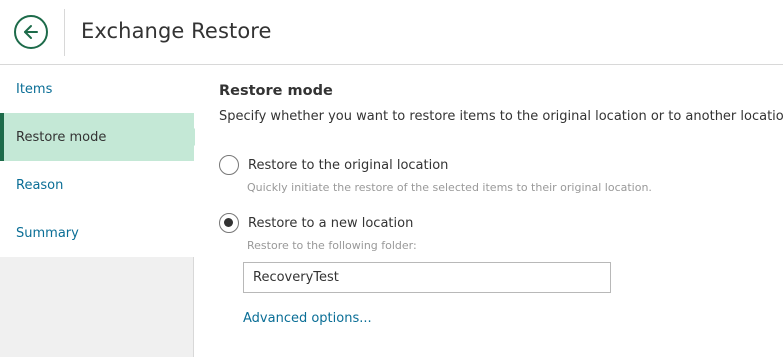  I want to click on folder-input, so click(427, 277).